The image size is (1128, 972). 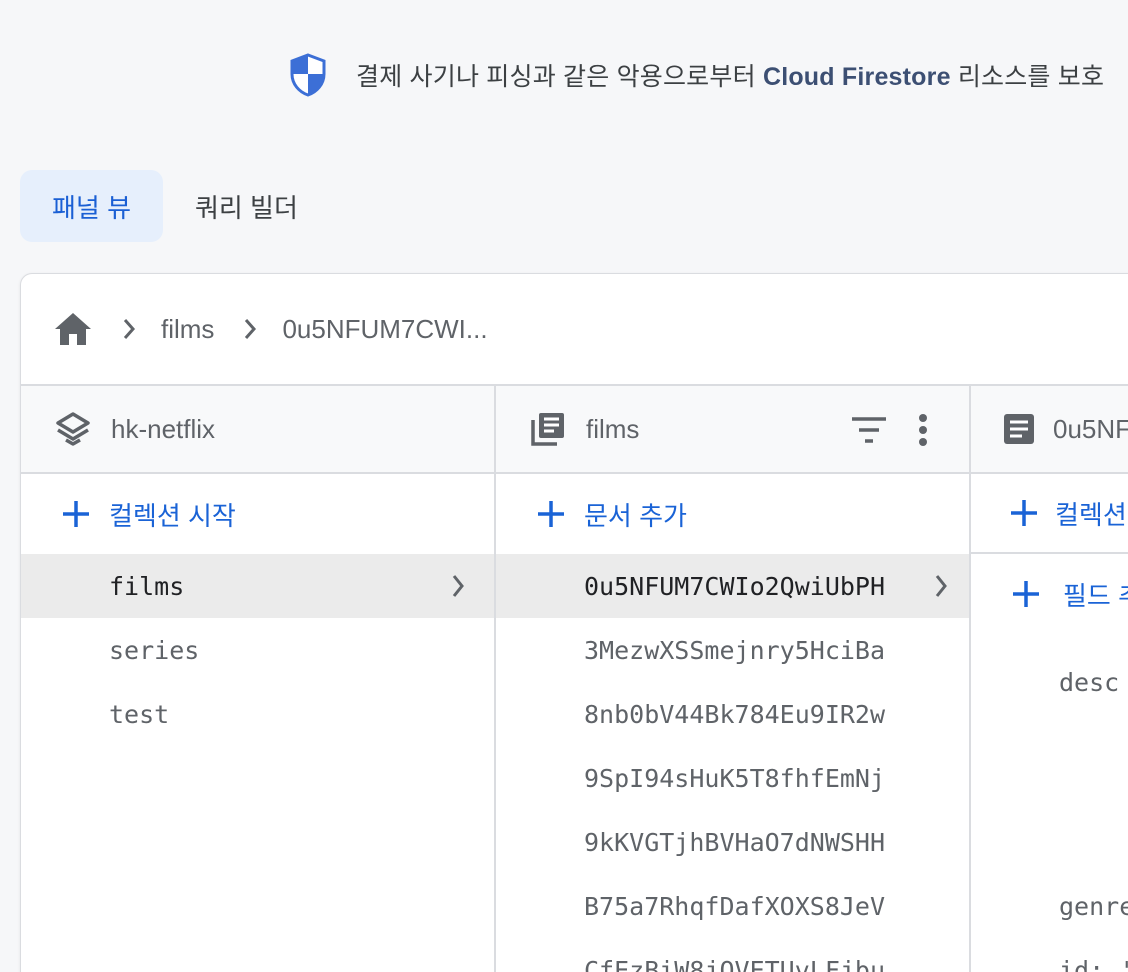 What do you see at coordinates (732, 514) in the screenshot?
I see `add-document-button: 문서 추가` at bounding box center [732, 514].